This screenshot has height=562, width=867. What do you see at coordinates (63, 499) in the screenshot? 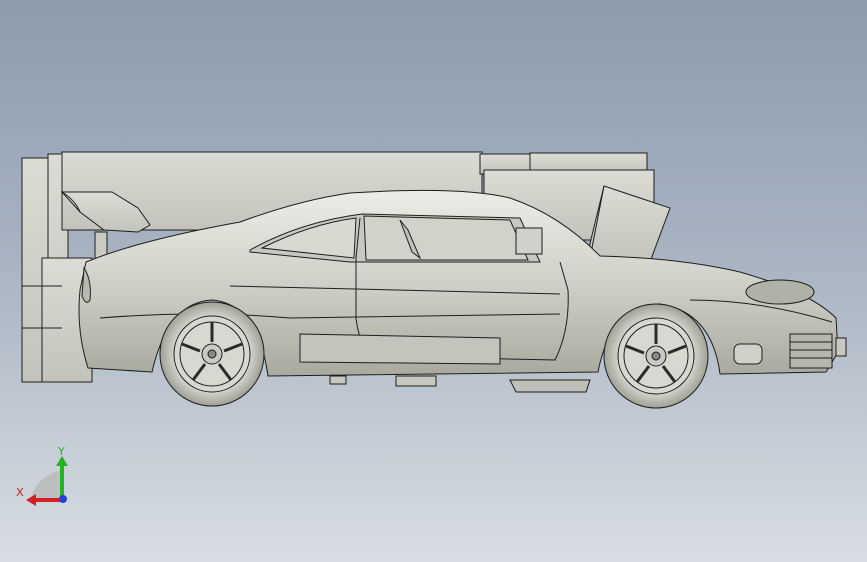
I see `z-axis-marker` at bounding box center [63, 499].